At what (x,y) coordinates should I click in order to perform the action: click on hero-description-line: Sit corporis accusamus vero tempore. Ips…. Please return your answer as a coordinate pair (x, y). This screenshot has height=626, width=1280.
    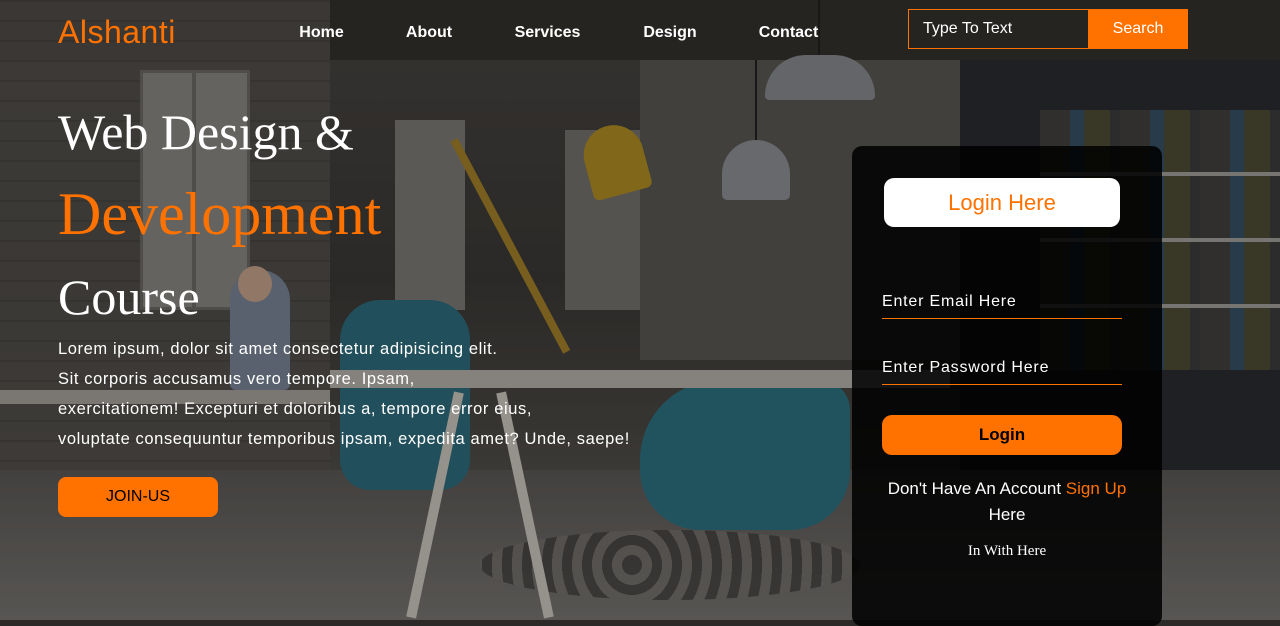
    Looking at the image, I should click on (236, 379).